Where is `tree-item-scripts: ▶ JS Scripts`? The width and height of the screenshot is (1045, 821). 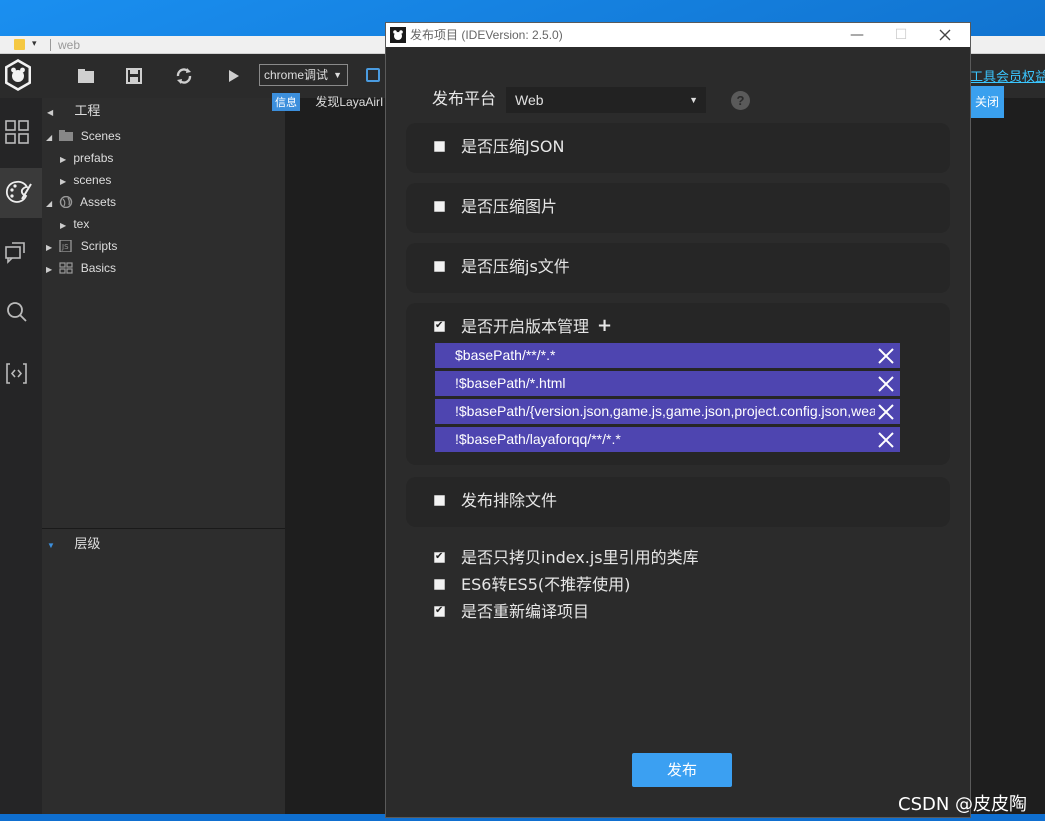
tree-item-scripts: ▶ JS Scripts is located at coordinates (81, 247).